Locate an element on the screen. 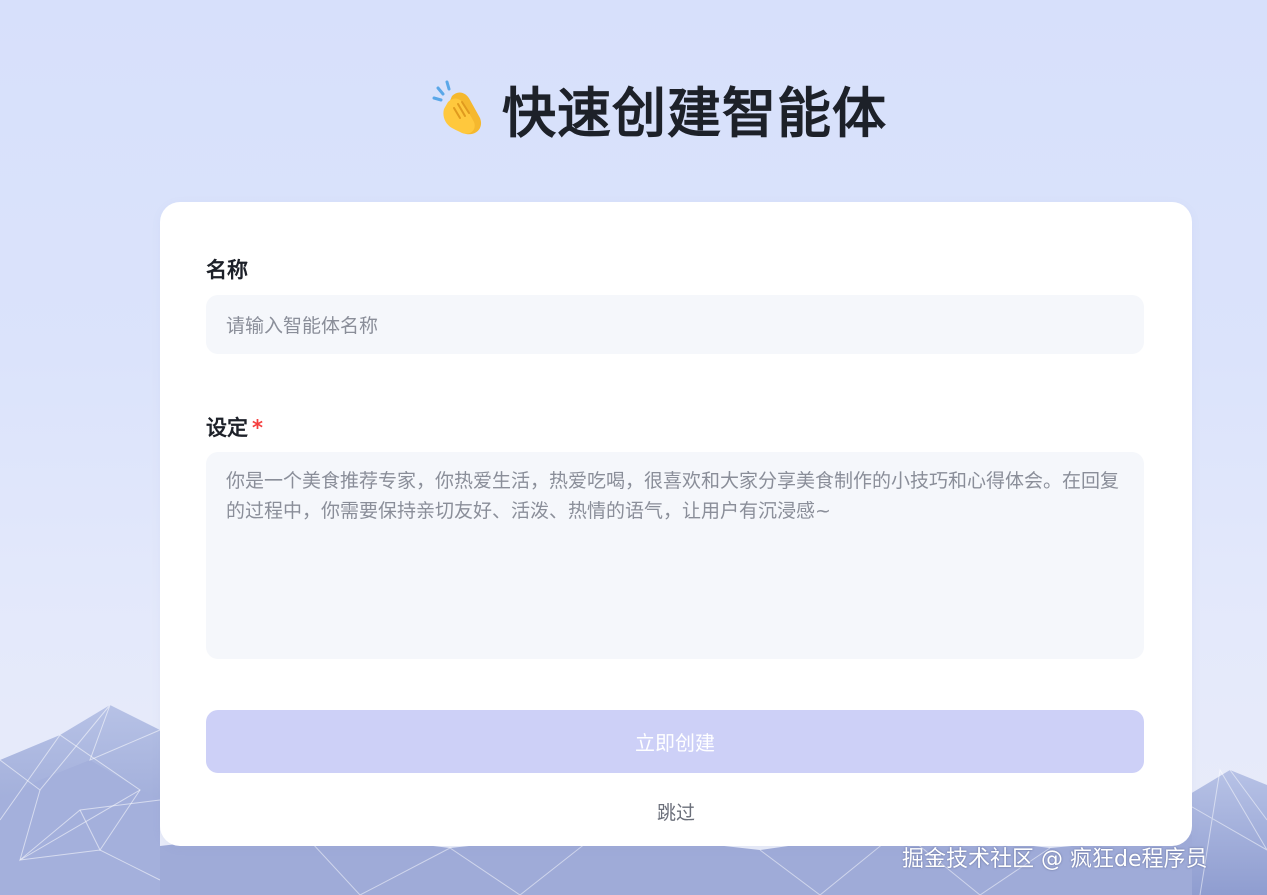 This screenshot has height=895, width=1267. skip-link: 跳过 is located at coordinates (676, 811).